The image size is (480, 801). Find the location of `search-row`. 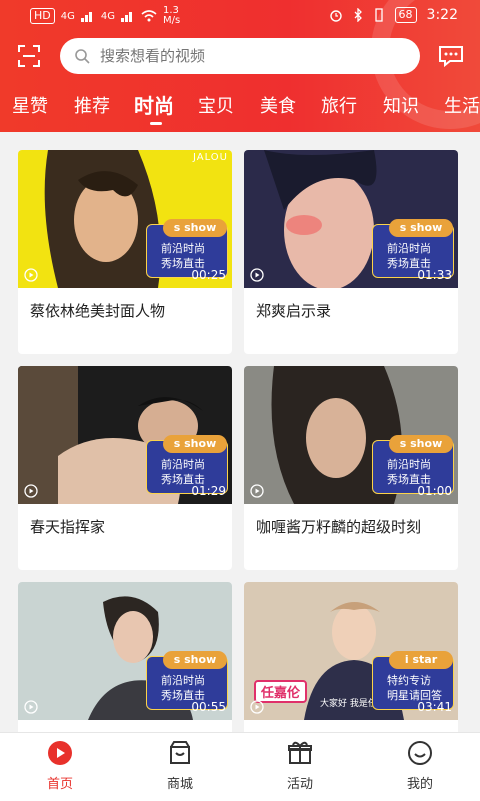

search-row is located at coordinates (240, 58).